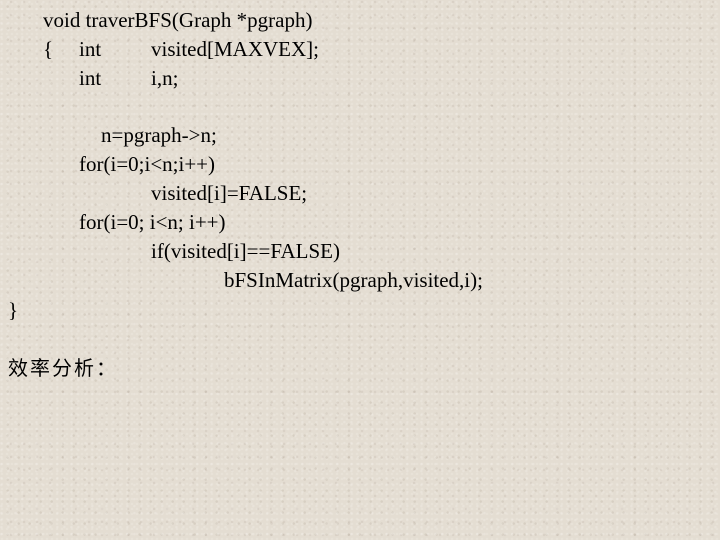  I want to click on open-brace: {, so click(48, 49).